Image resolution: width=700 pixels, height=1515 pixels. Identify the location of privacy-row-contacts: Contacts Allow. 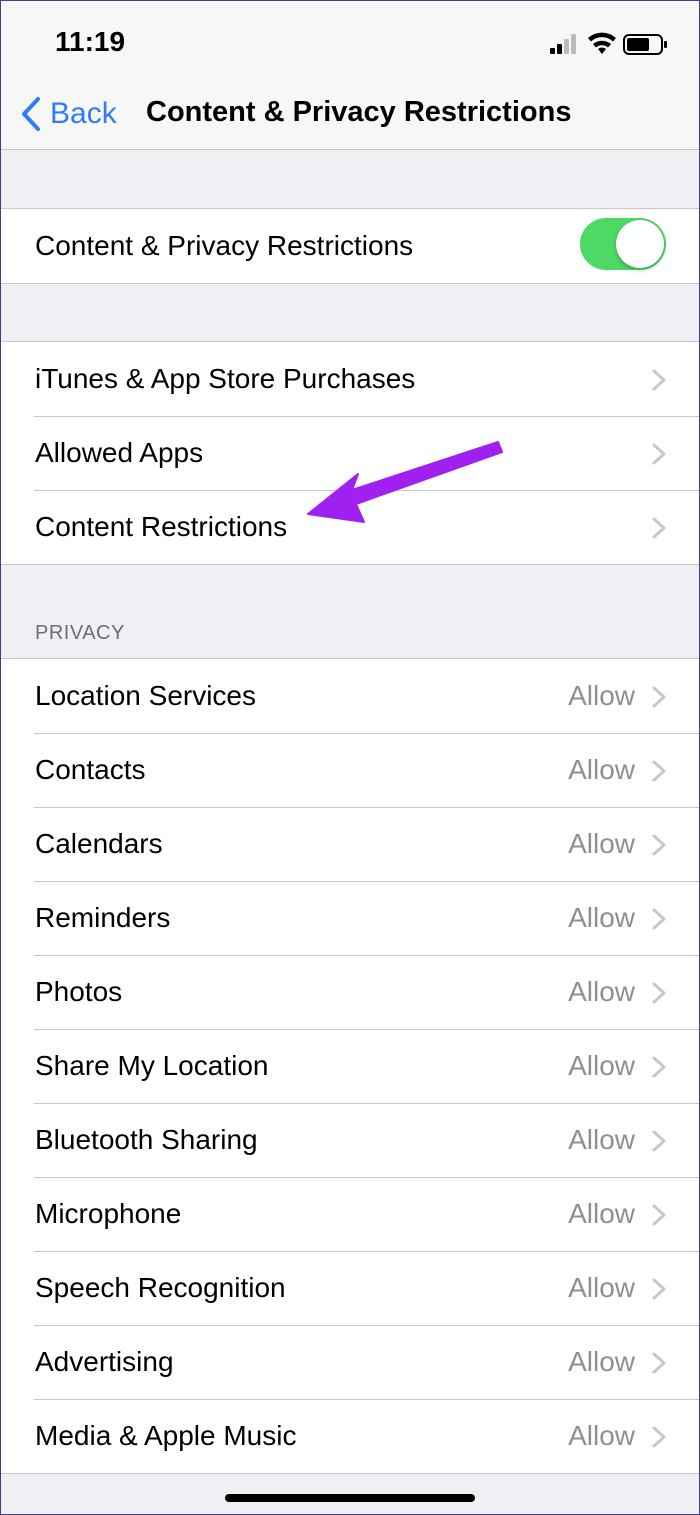
(350, 770).